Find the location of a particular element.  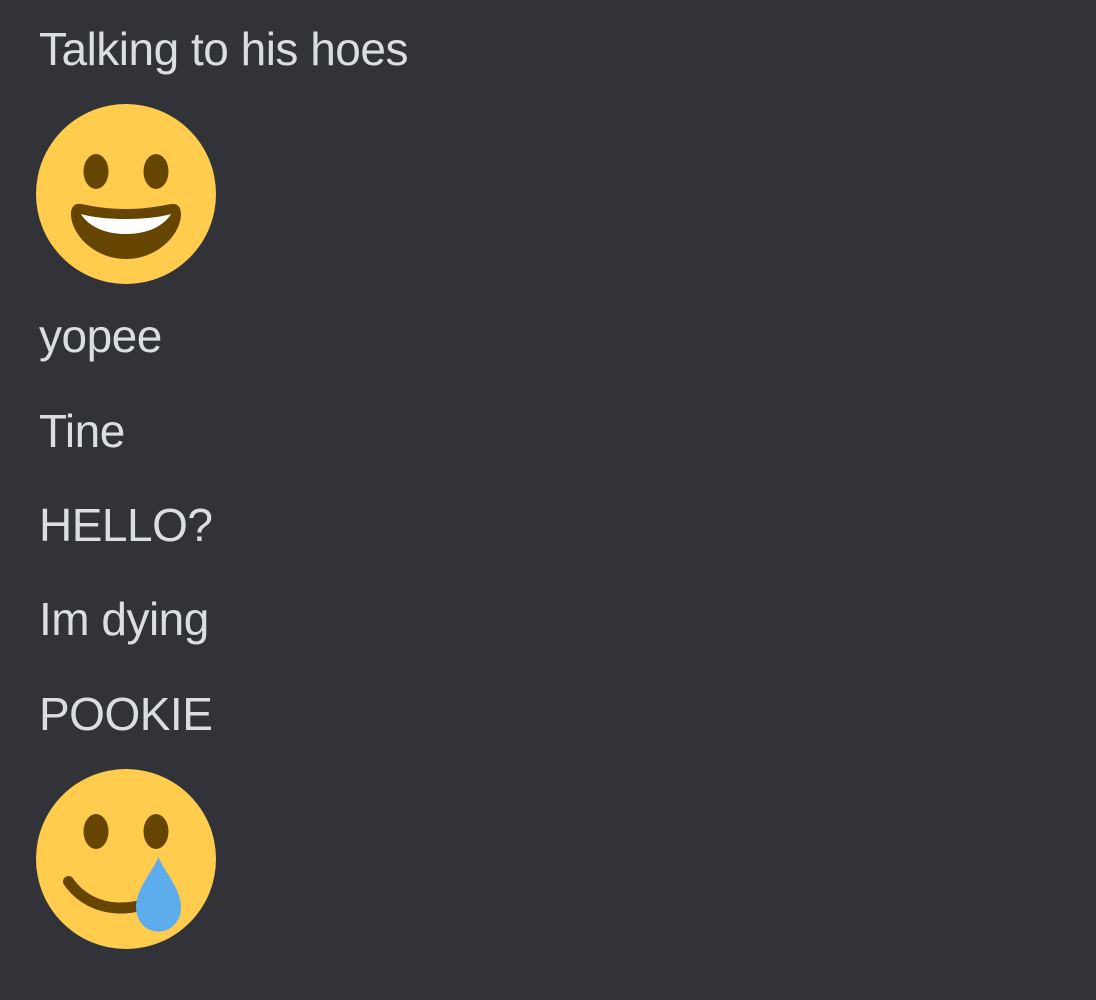

chat-message: POOKIE is located at coordinates (126, 714).